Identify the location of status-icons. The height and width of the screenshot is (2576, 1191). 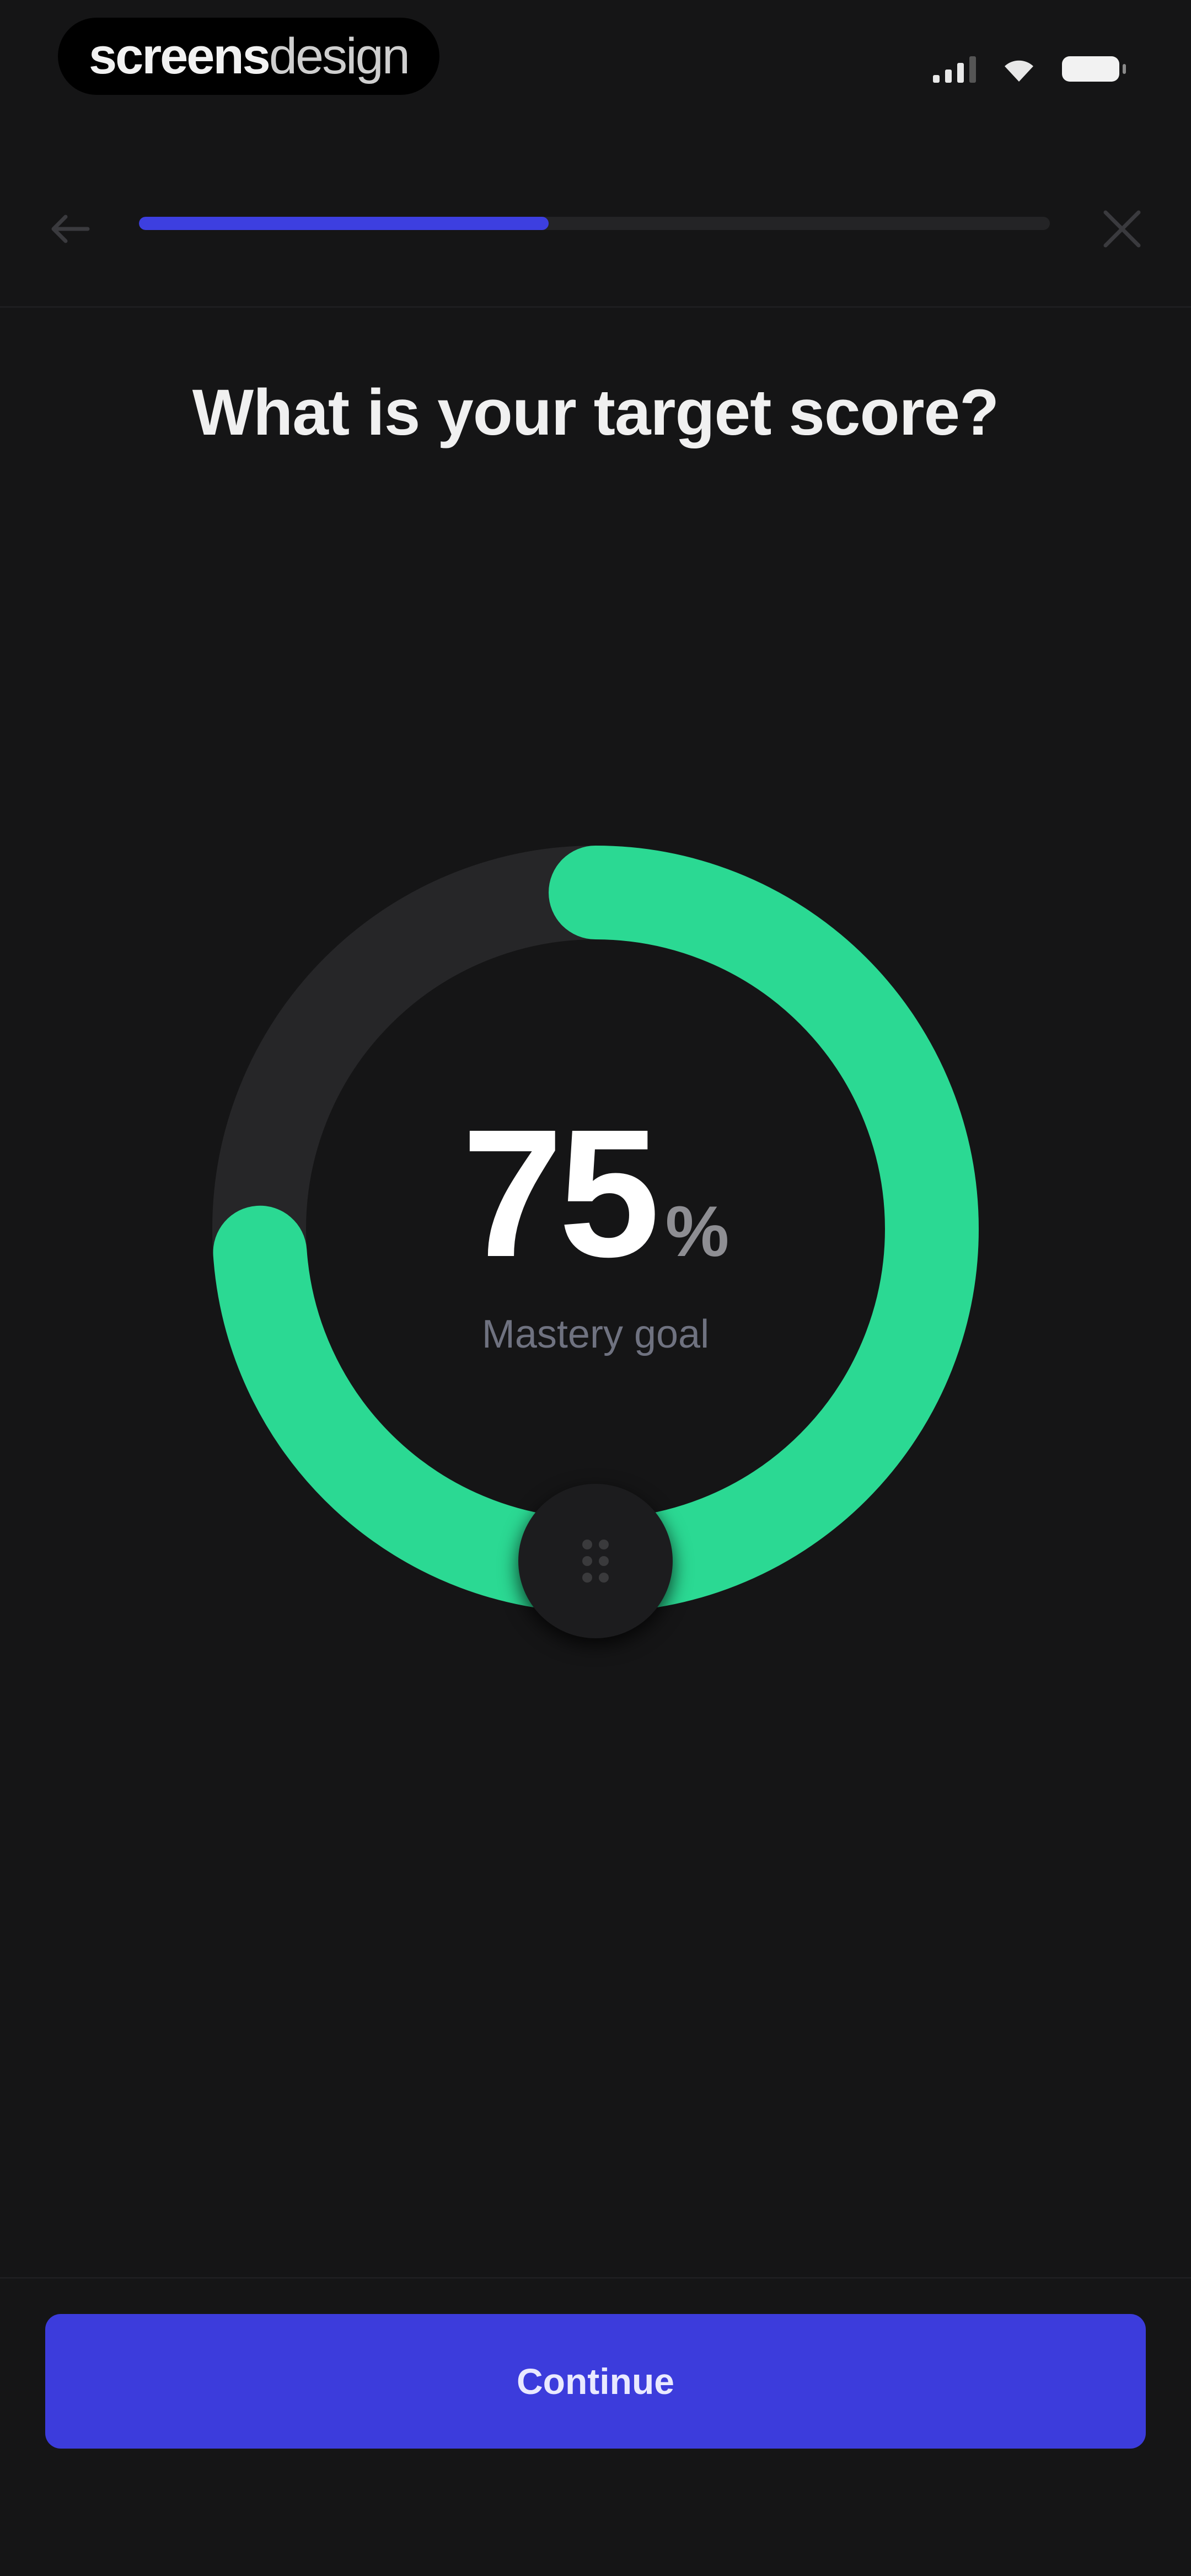
(1029, 69).